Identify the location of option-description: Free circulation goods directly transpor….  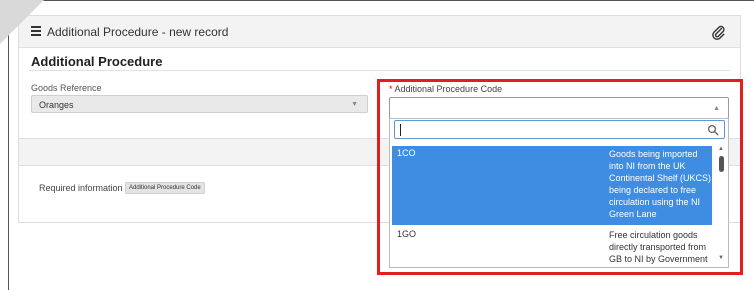
(658, 248).